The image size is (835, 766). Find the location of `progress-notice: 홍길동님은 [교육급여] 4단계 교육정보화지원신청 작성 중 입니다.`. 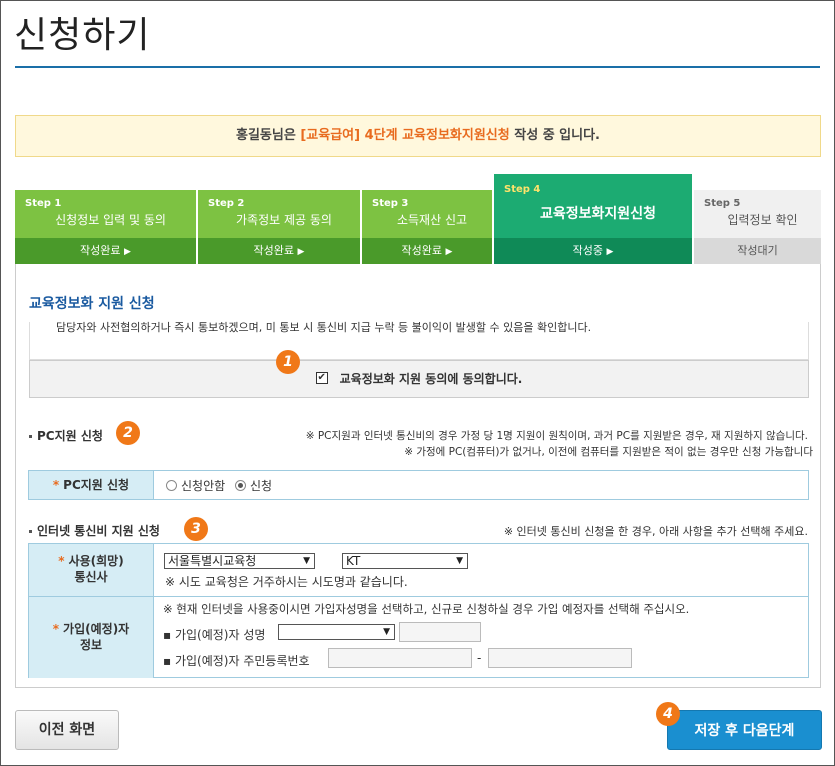

progress-notice: 홍길동님은 [교육급여] 4단계 교육정보화지원신청 작성 중 입니다. is located at coordinates (418, 136).